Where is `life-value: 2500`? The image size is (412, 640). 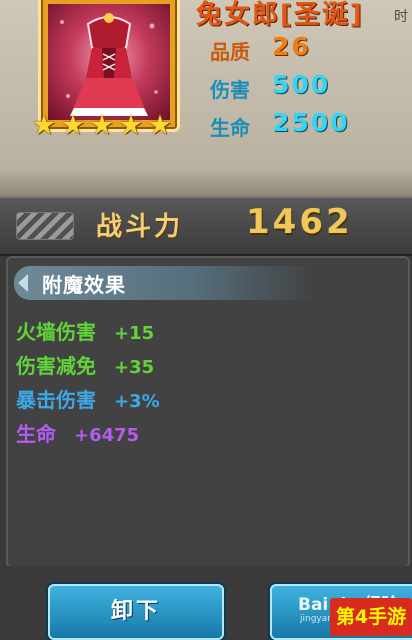
life-value: 2500 is located at coordinates (311, 122).